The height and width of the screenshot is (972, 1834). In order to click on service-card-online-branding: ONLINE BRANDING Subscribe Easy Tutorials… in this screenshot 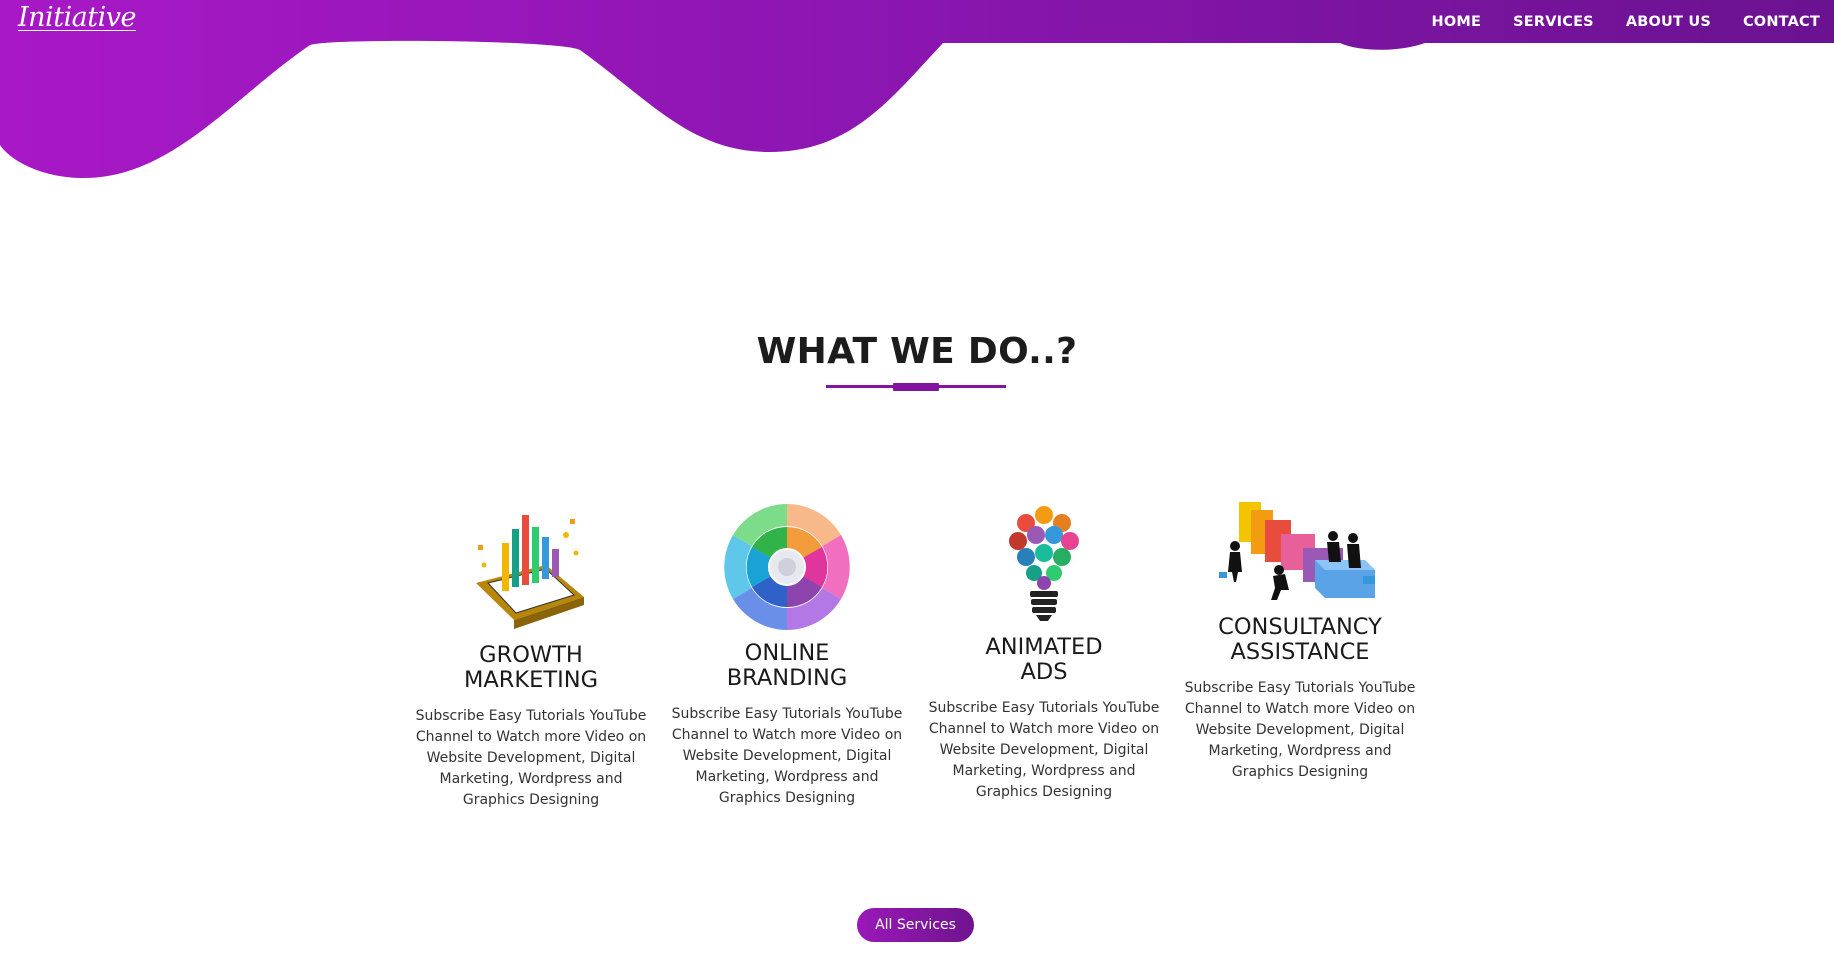, I will do `click(787, 656)`.